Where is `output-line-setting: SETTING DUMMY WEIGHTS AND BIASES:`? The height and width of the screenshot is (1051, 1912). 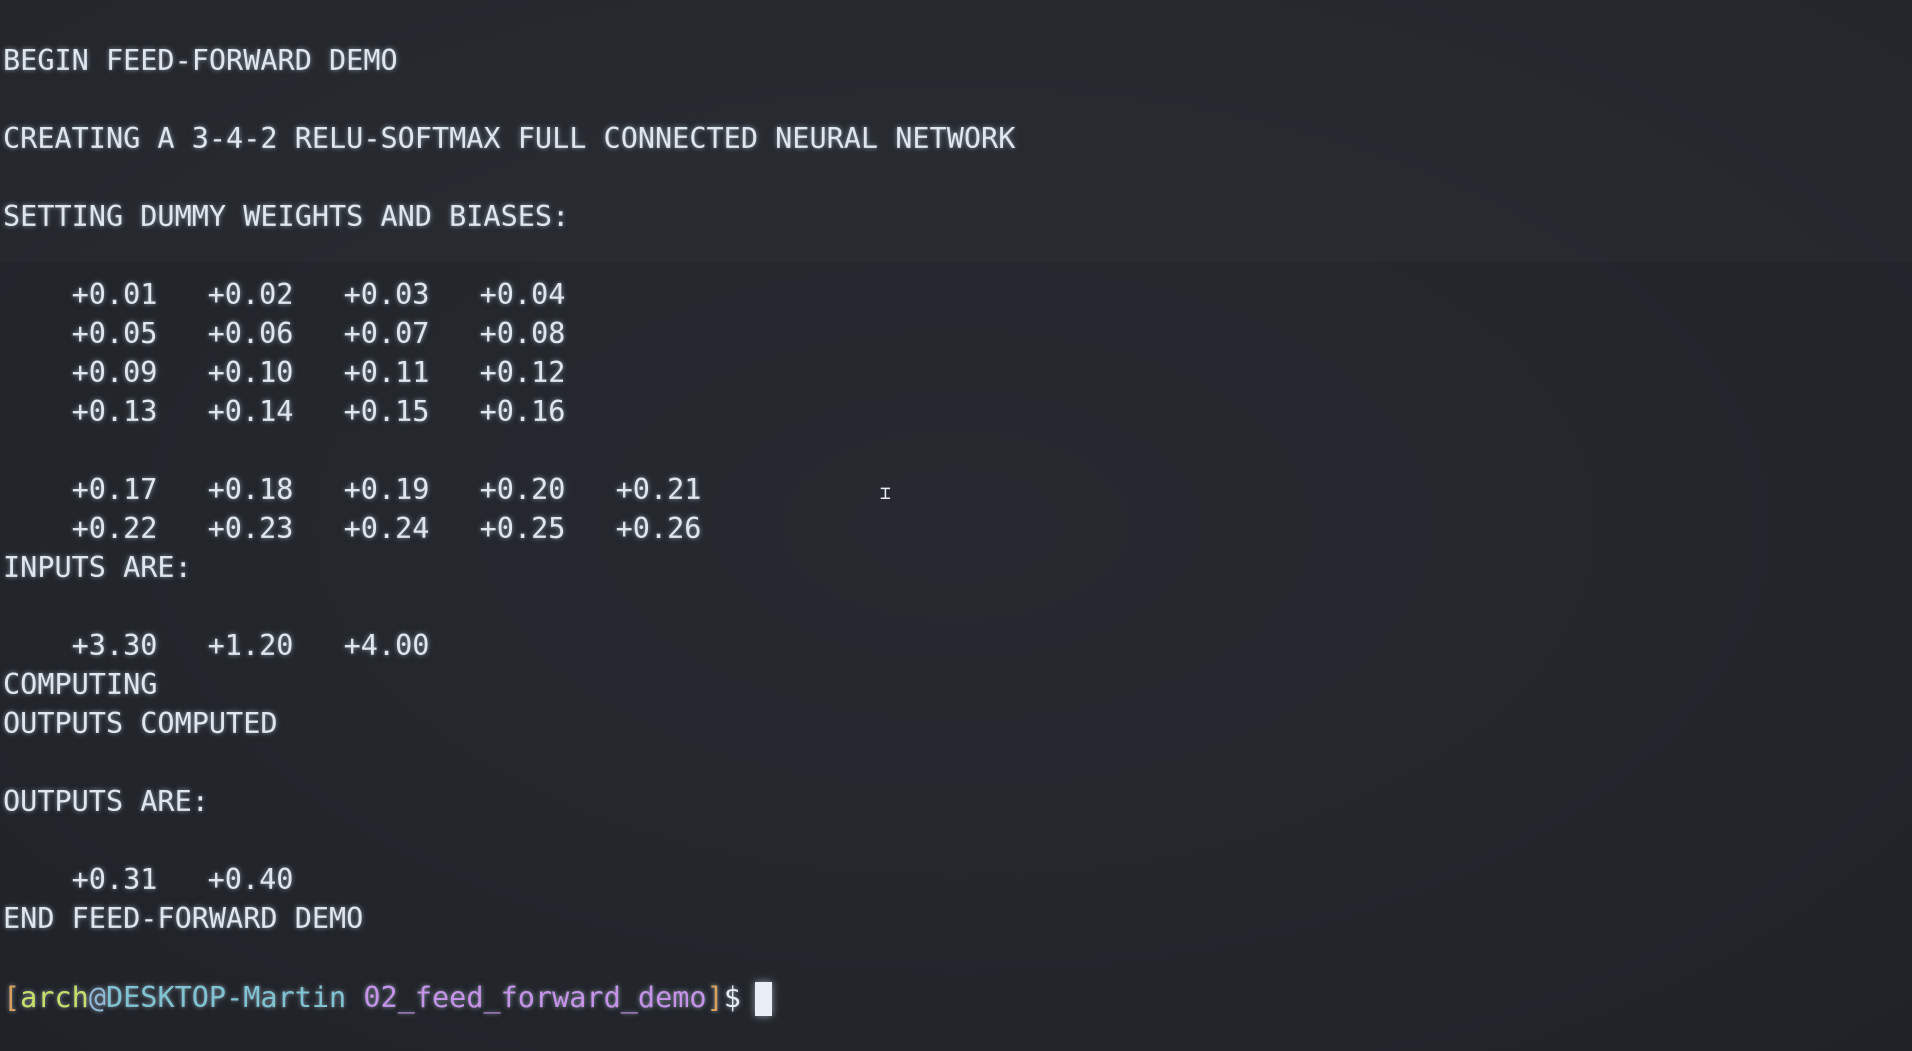 output-line-setting: SETTING DUMMY WEIGHTS AND BIASES: is located at coordinates (286, 216).